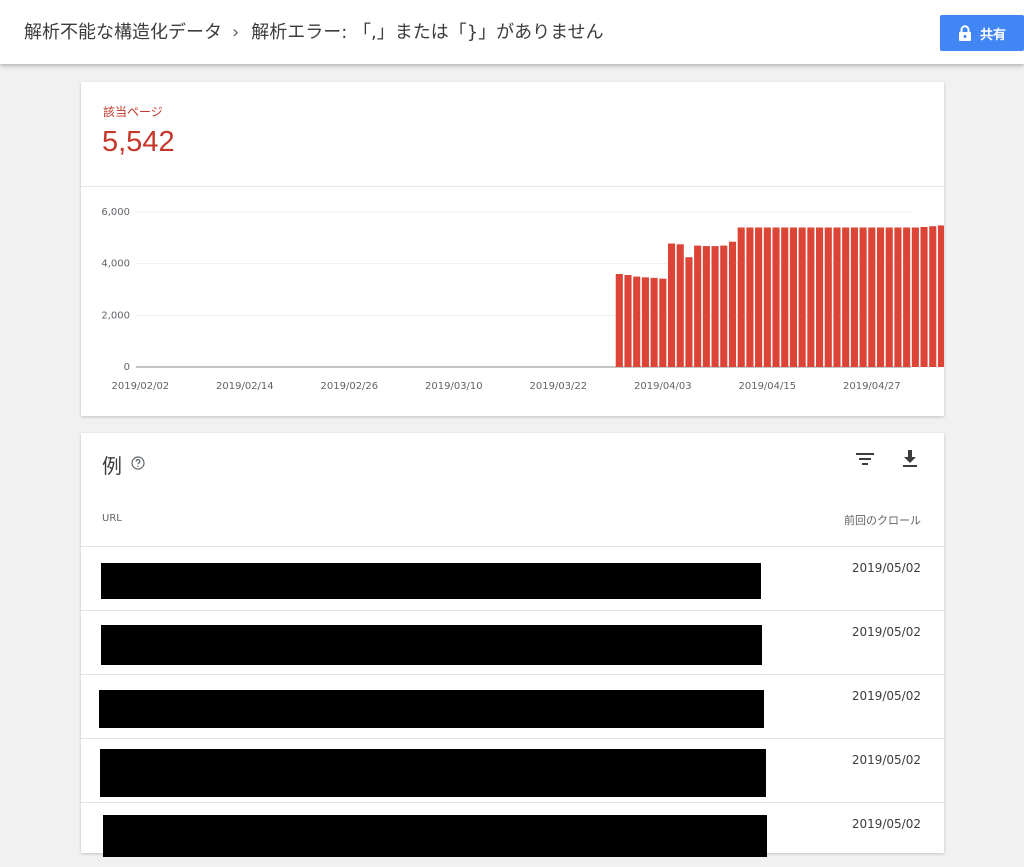  I want to click on breadcrumb: 解析不能な構造化データ › 解析エラー: 「,」または「}」がありません, so click(314, 31).